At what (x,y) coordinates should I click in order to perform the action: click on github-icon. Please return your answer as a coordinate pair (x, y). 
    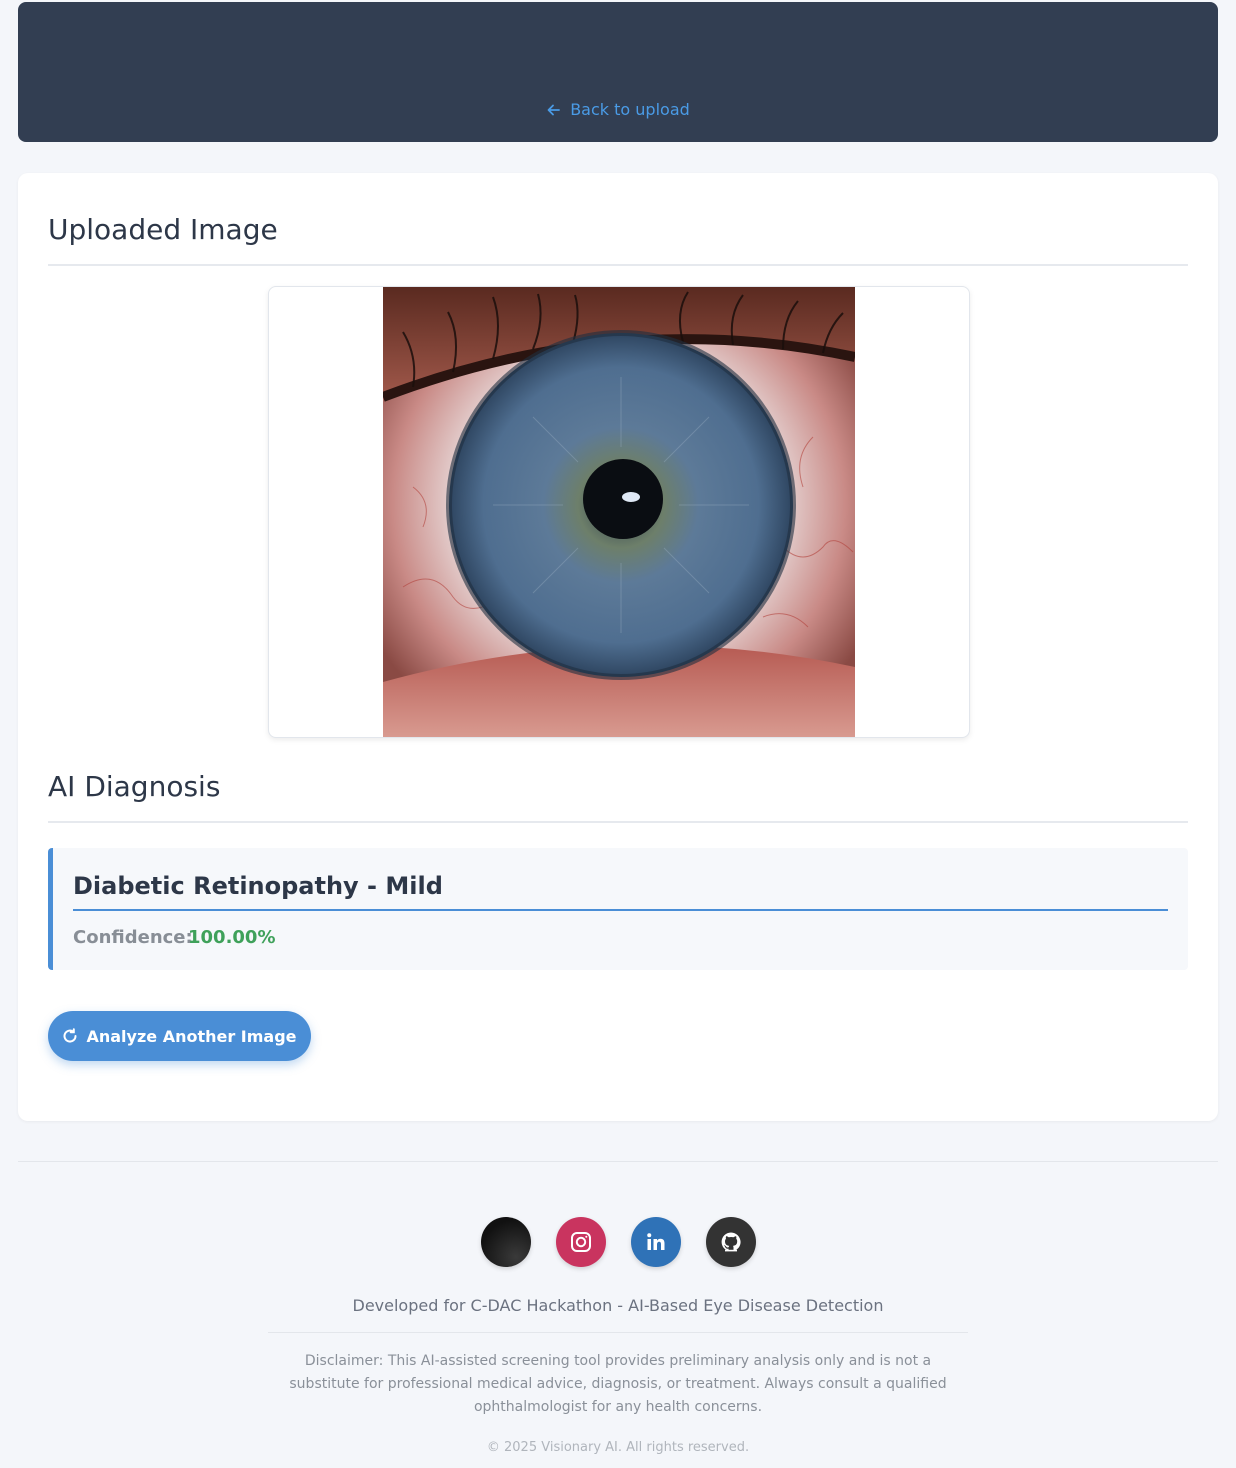
    Looking at the image, I should click on (731, 1242).